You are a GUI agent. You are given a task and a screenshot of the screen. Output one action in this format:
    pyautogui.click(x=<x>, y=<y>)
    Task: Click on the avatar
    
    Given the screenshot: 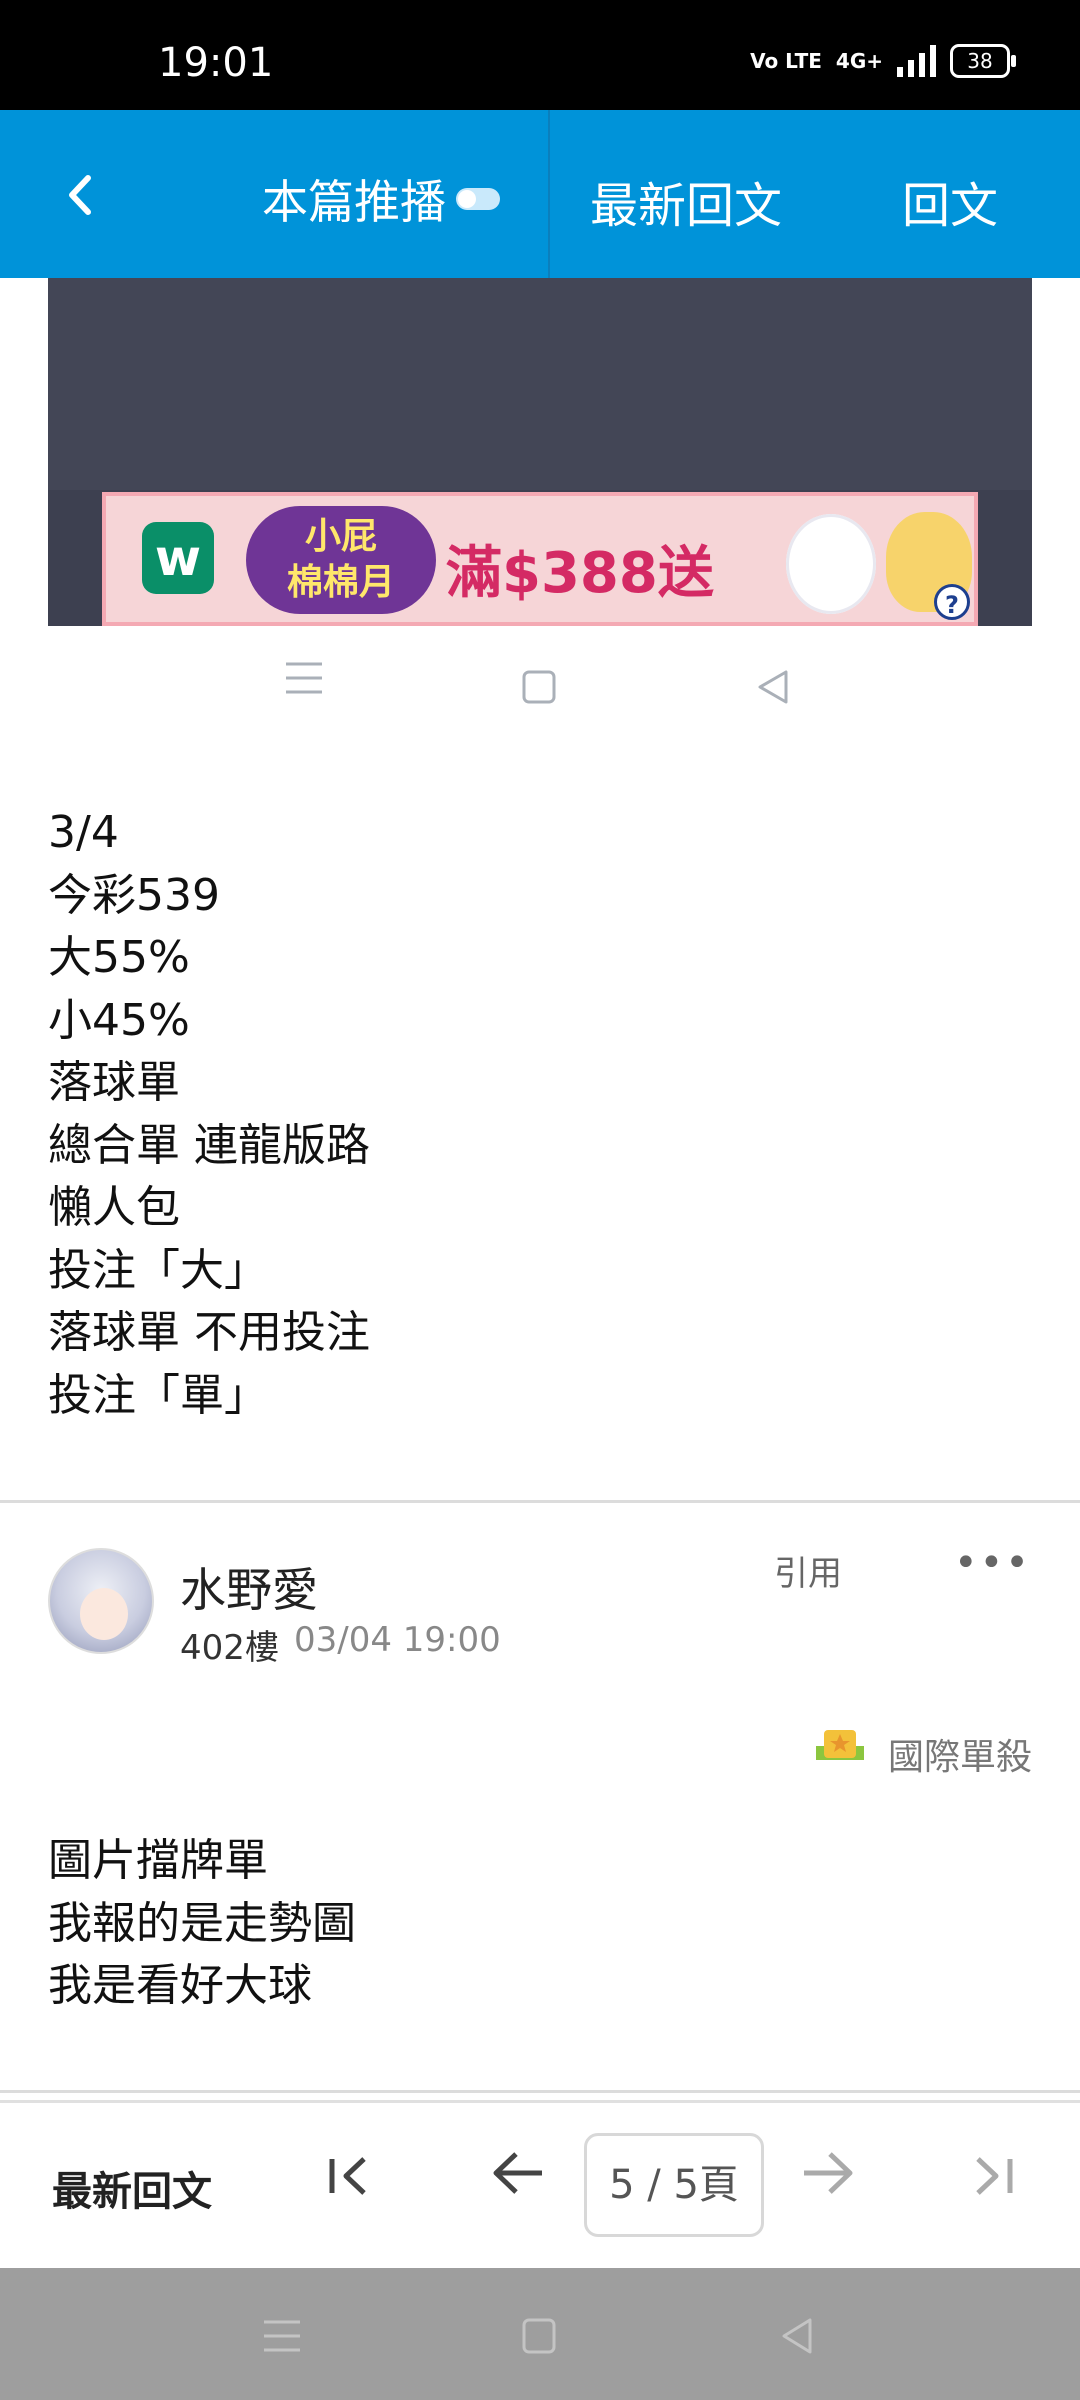 What is the action you would take?
    pyautogui.click(x=101, y=1601)
    